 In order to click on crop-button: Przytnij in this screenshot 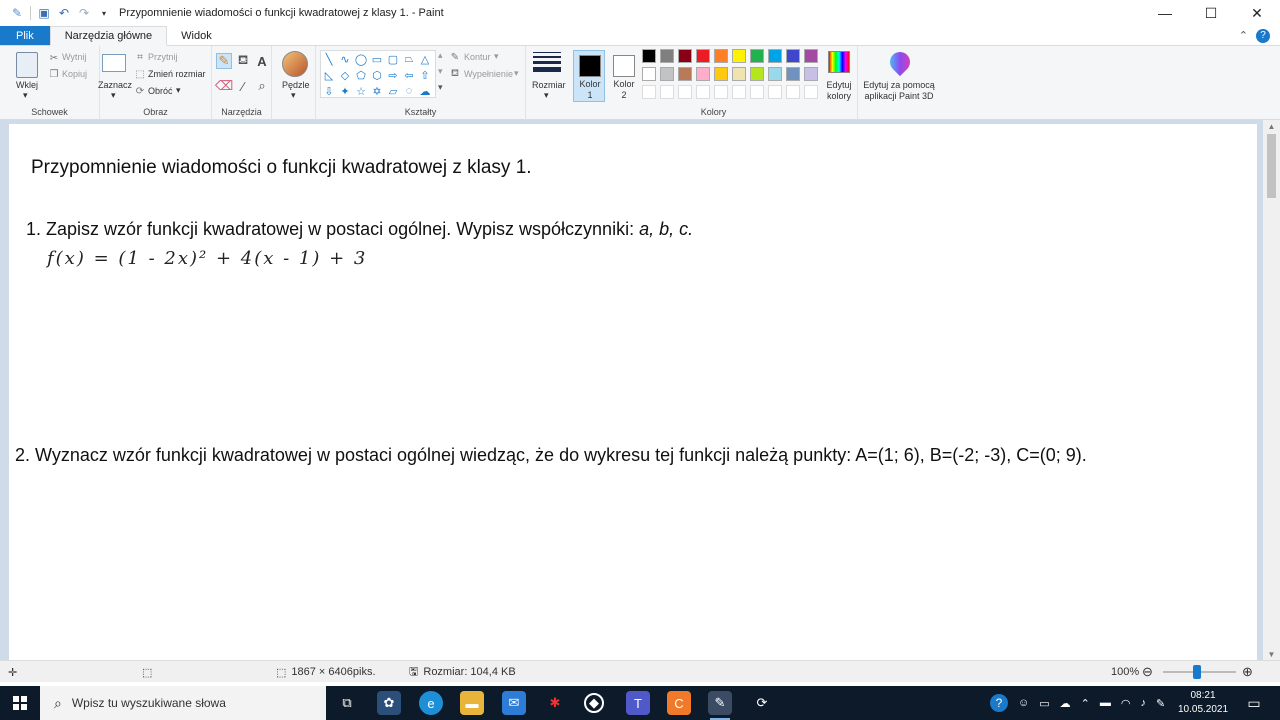, I will do `click(163, 57)`.